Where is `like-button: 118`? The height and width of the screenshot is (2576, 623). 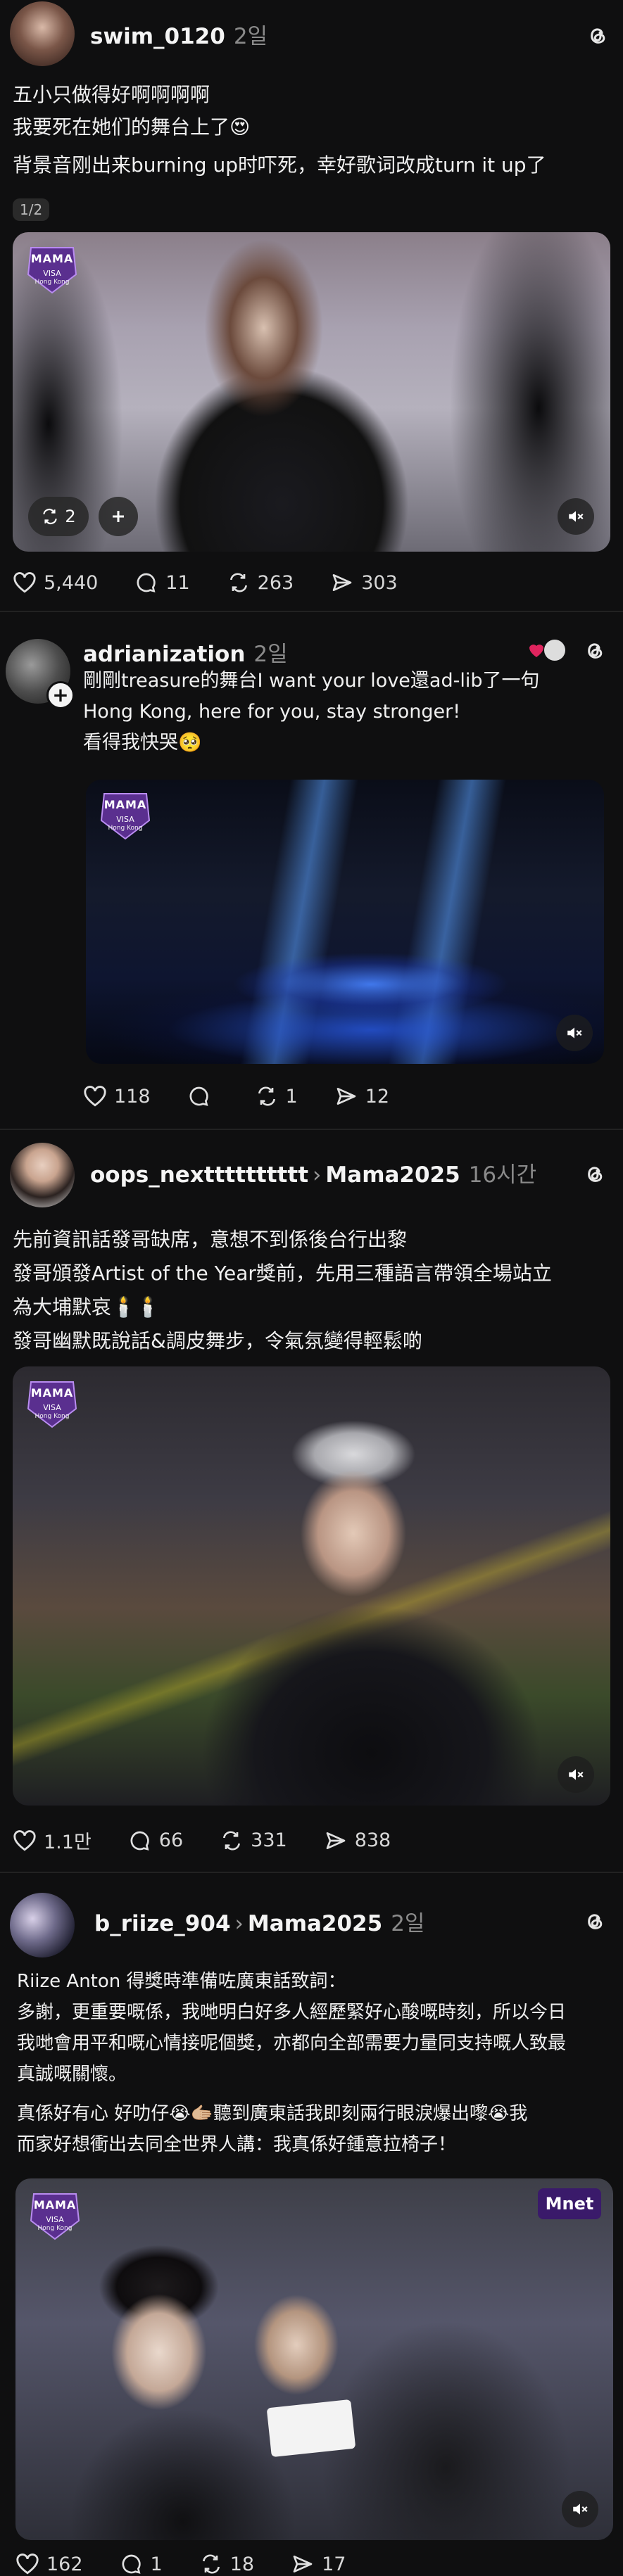
like-button: 118 is located at coordinates (117, 1096).